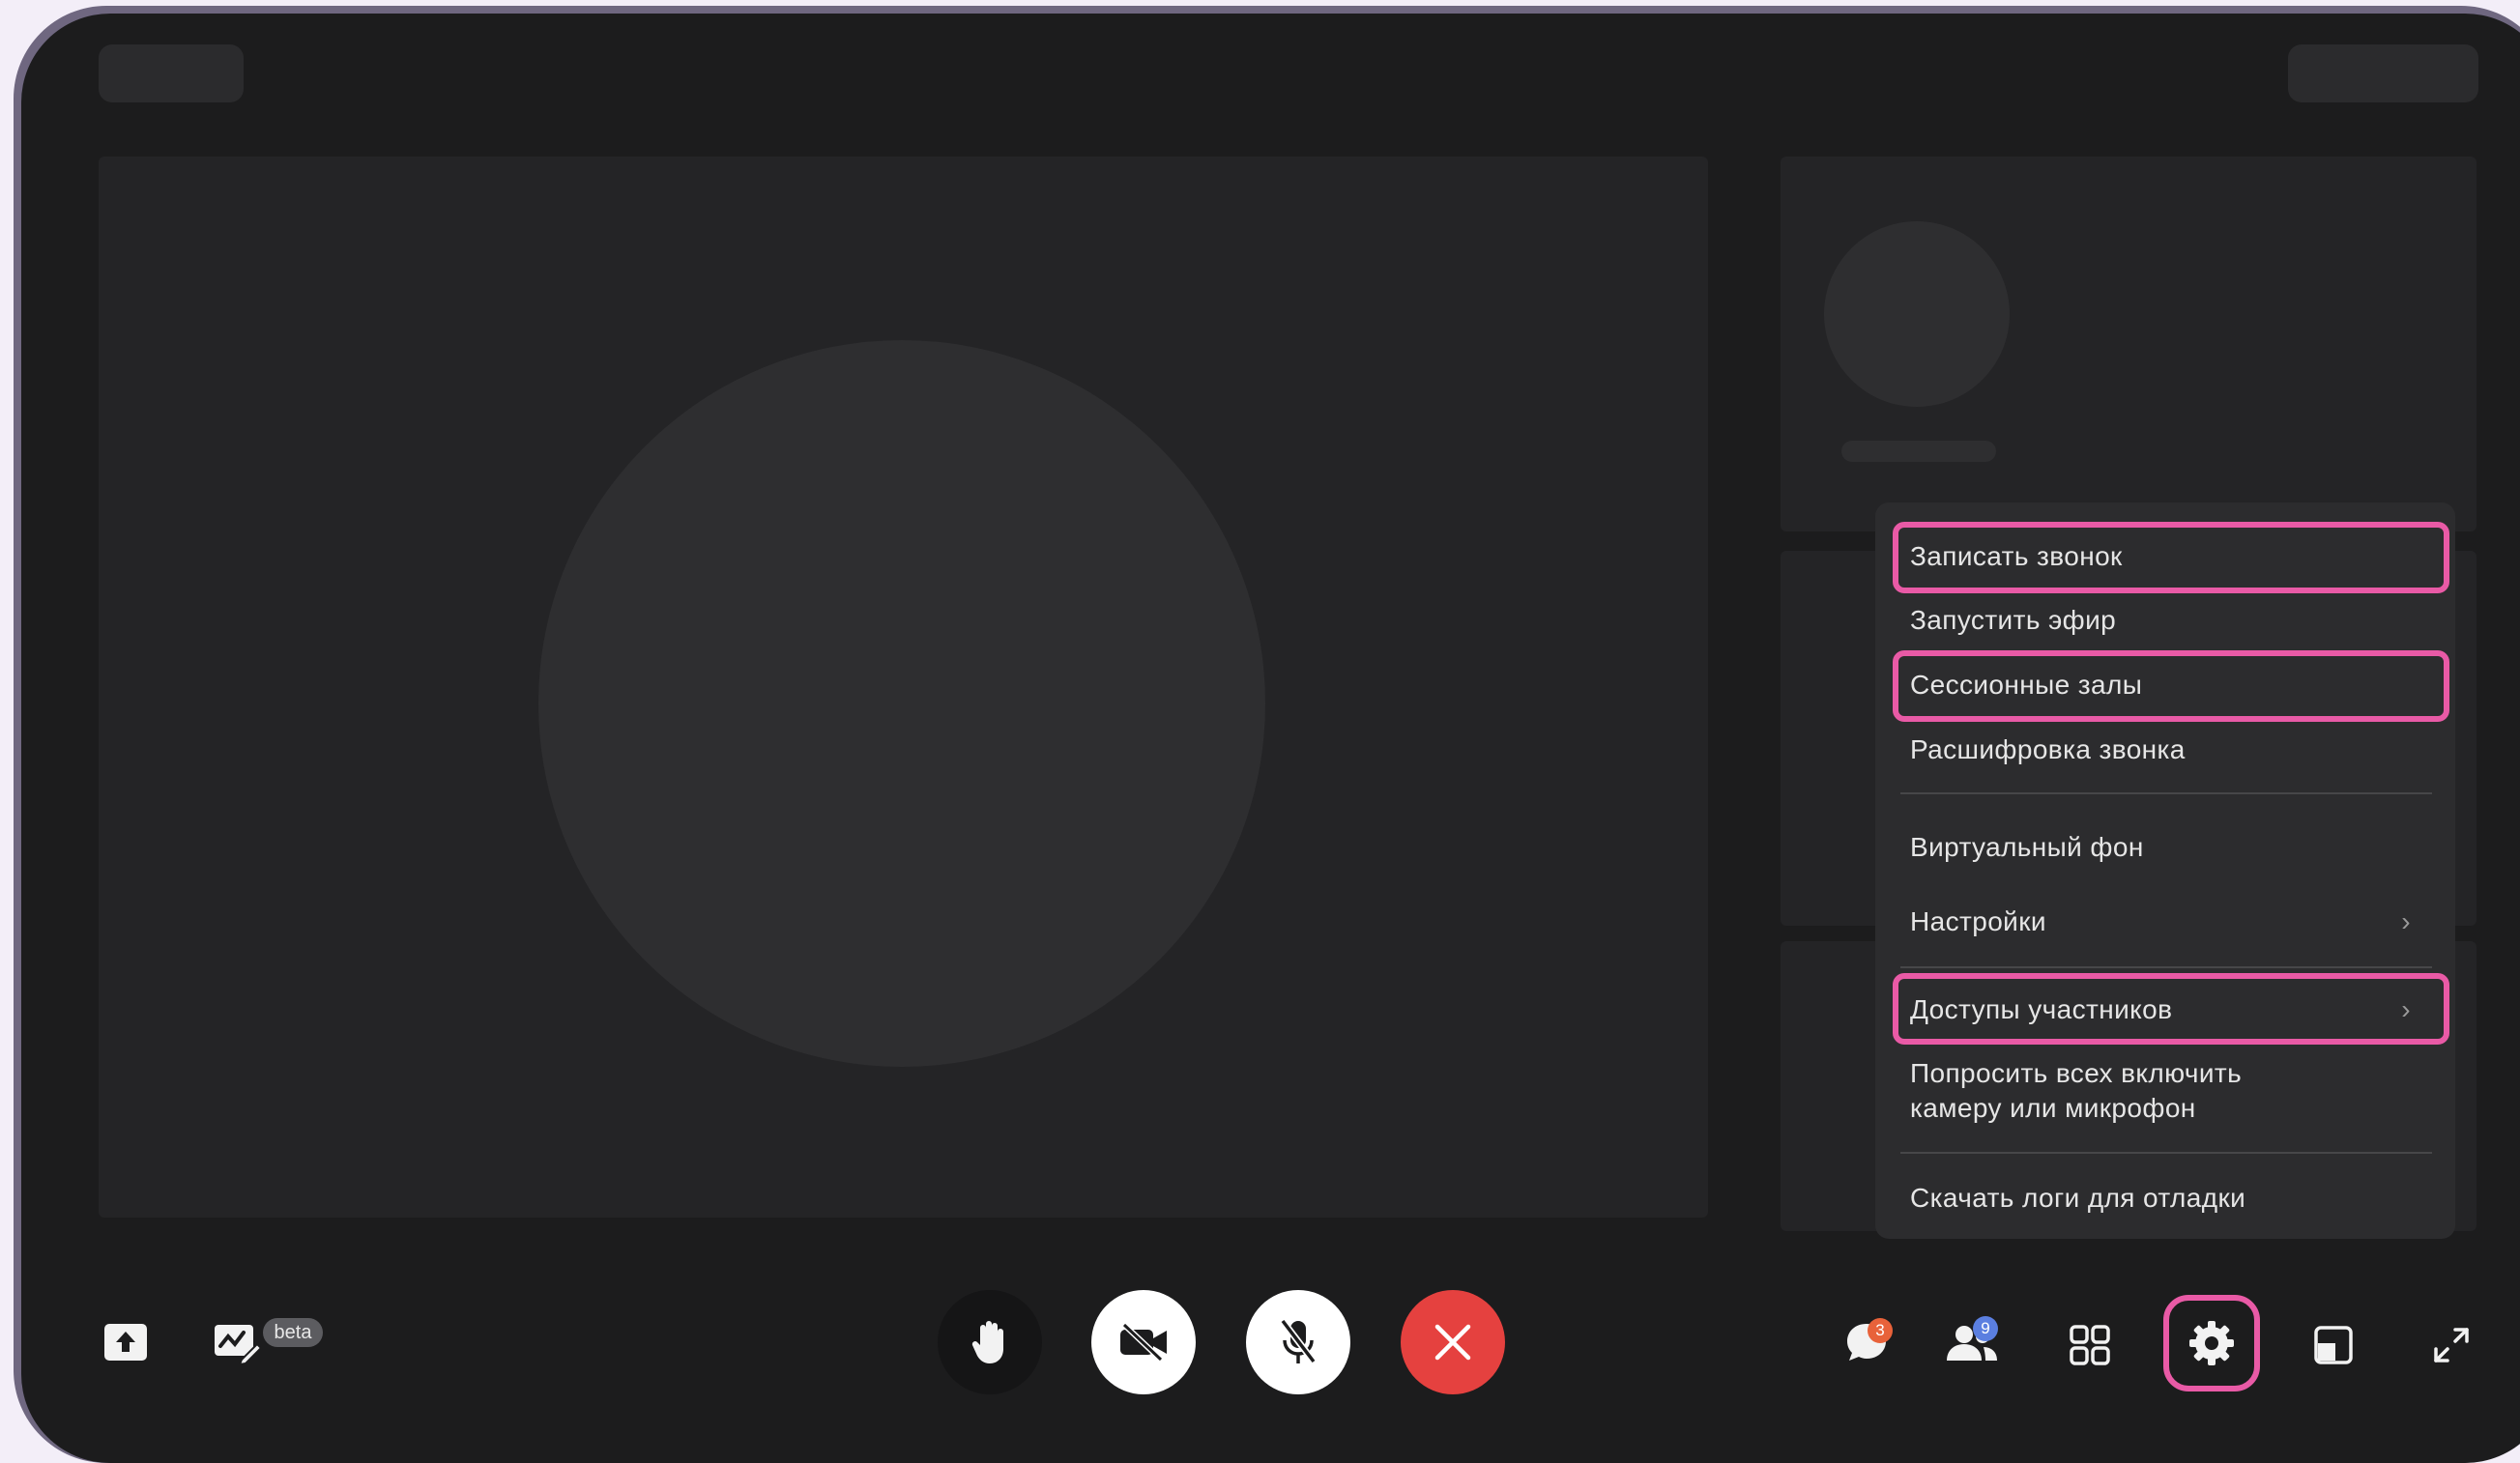 The image size is (2520, 1463). What do you see at coordinates (172, 73) in the screenshot?
I see `call-title-placeholder` at bounding box center [172, 73].